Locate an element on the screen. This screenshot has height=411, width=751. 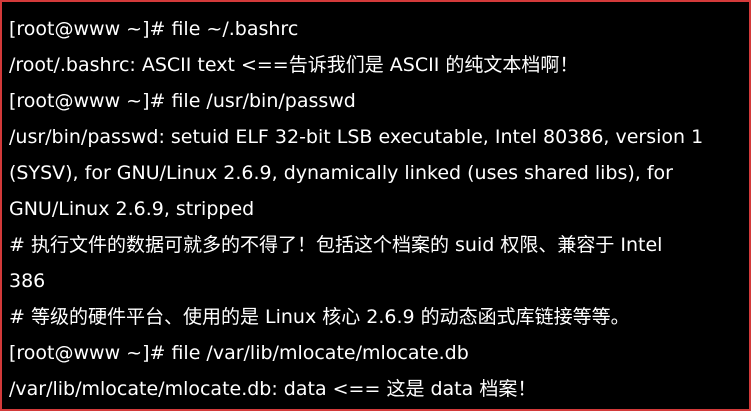
terminal-line-command: [root@www ~]# file /usr/bin/passwd is located at coordinates (182, 101).